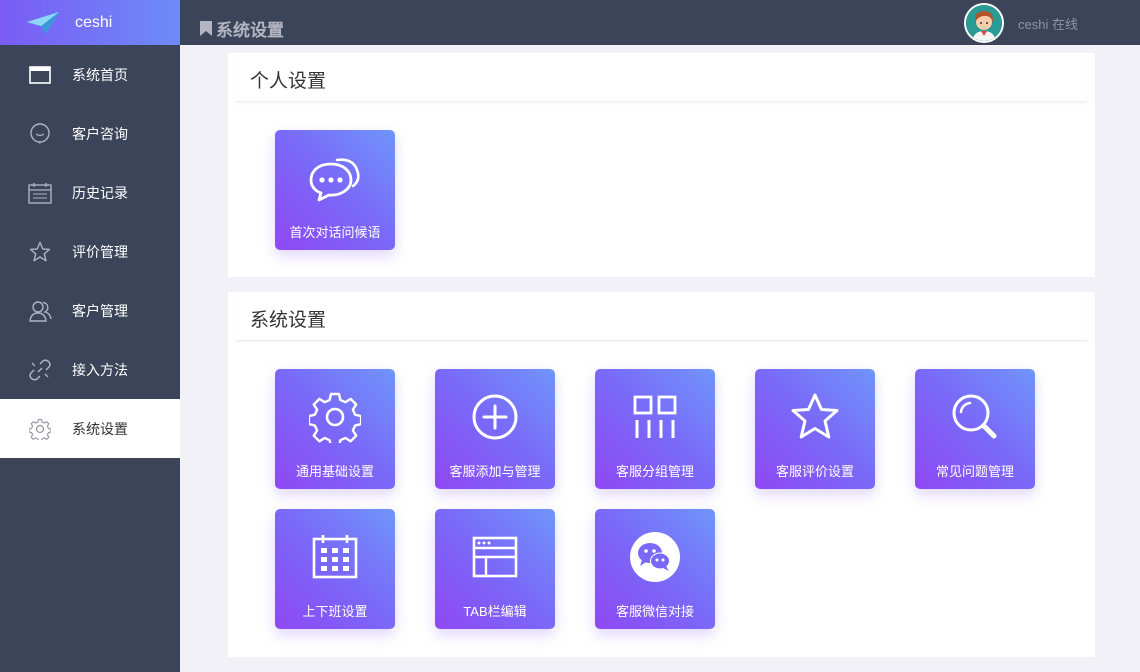 Image resolution: width=1140 pixels, height=672 pixels. What do you see at coordinates (335, 611) in the screenshot?
I see `tile-label: 上下班设置` at bounding box center [335, 611].